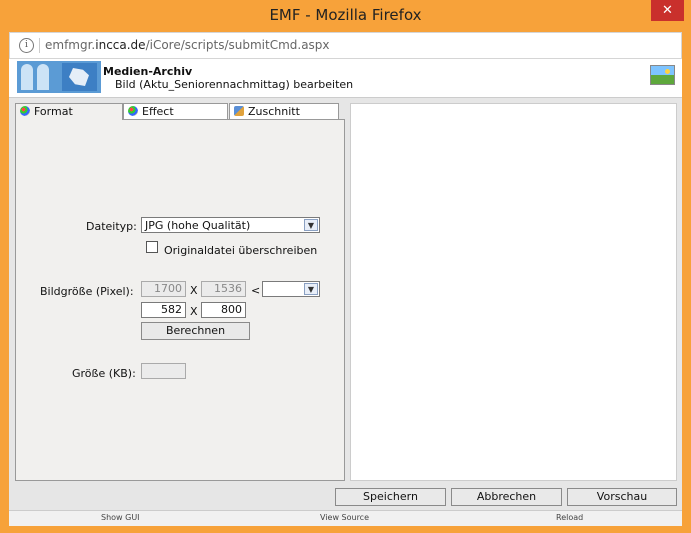 The width and height of the screenshot is (691, 533). Describe the element at coordinates (87, 291) in the screenshot. I see `imagesize-label: Bildgröße (Pixel):` at that location.